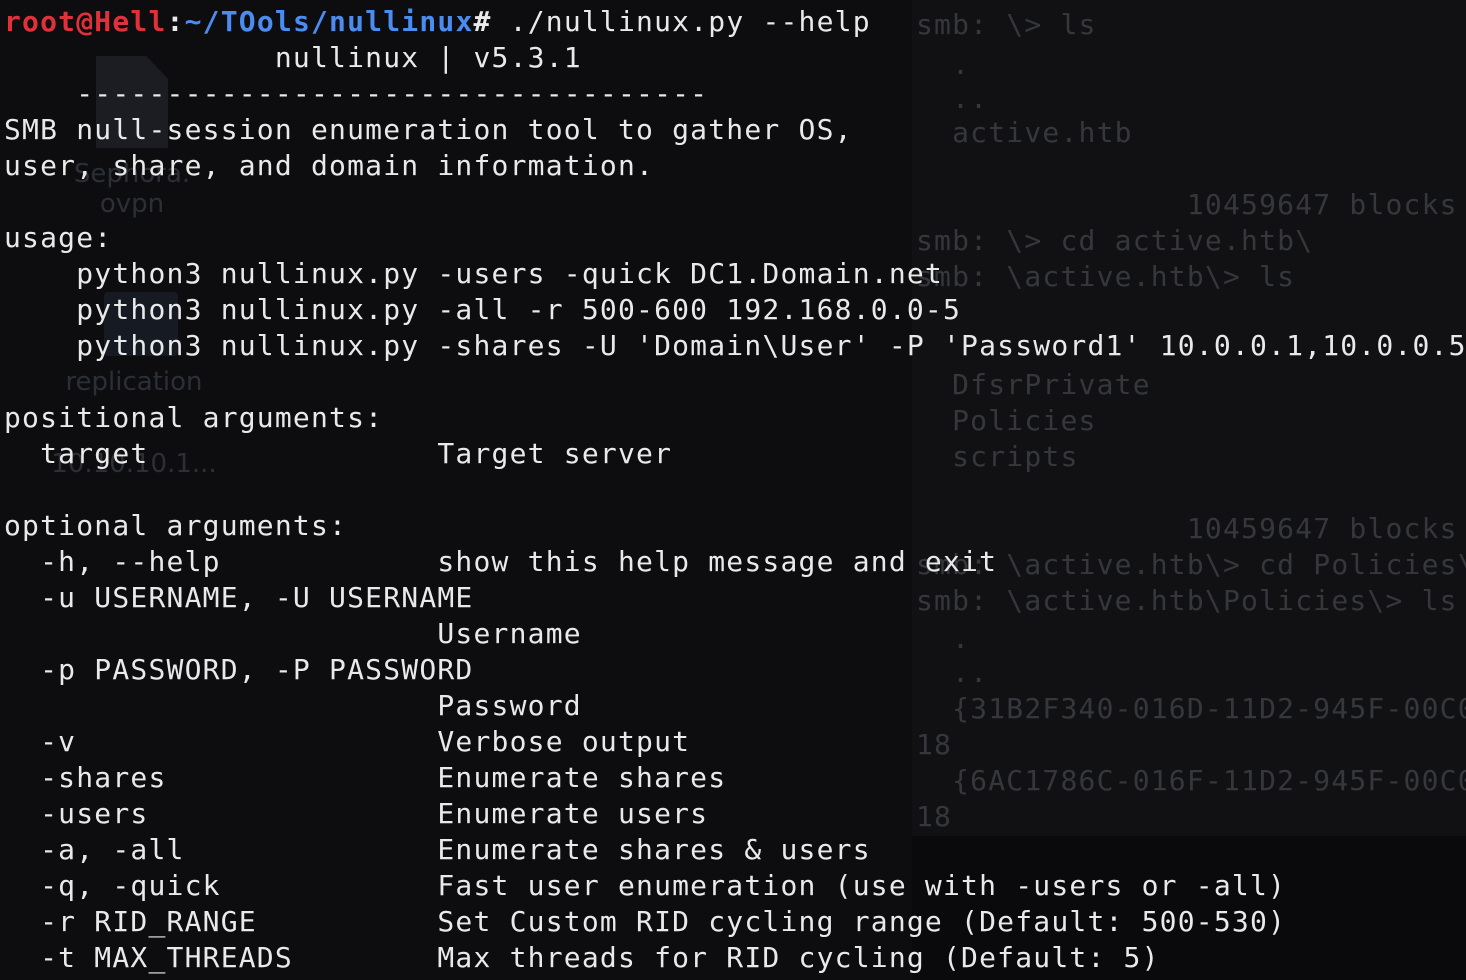 The image size is (1466, 980). What do you see at coordinates (58, 237) in the screenshot?
I see `output-line: usage:` at bounding box center [58, 237].